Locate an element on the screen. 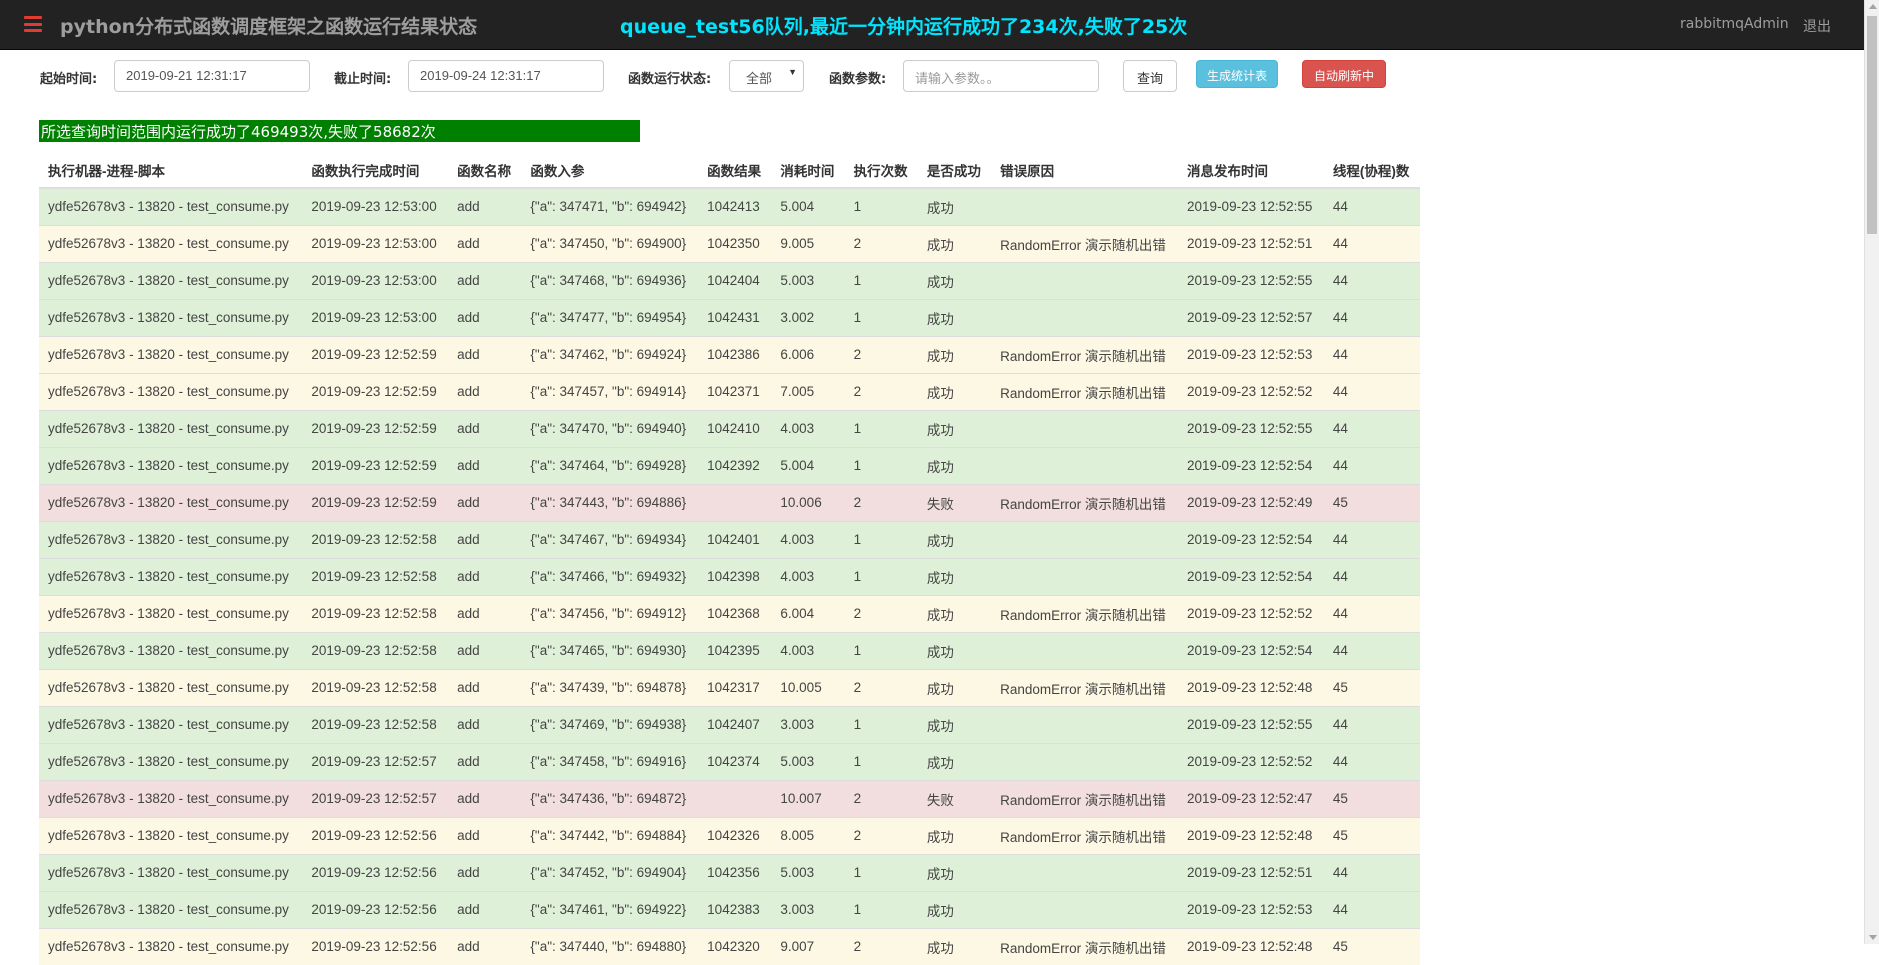 The width and height of the screenshot is (1879, 965). scroll-up-icon is located at coordinates (1873, 6).